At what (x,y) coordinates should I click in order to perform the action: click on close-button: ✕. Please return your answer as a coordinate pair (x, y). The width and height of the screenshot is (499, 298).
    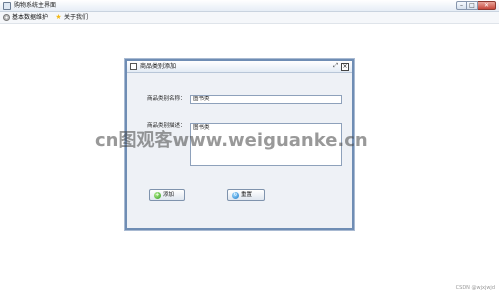
    Looking at the image, I should click on (487, 5).